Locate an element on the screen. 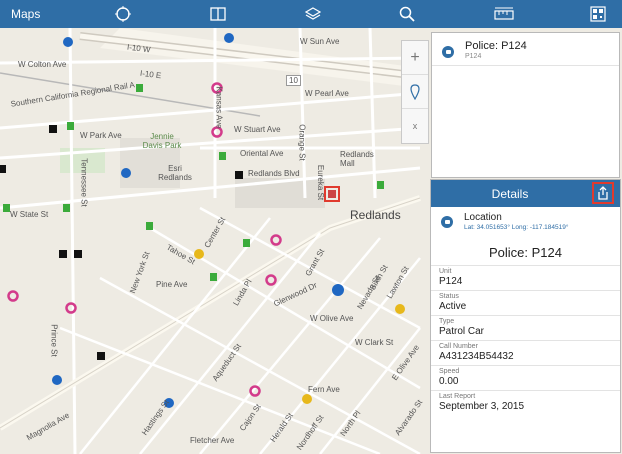  map-label: Pine Ave is located at coordinates (172, 284).